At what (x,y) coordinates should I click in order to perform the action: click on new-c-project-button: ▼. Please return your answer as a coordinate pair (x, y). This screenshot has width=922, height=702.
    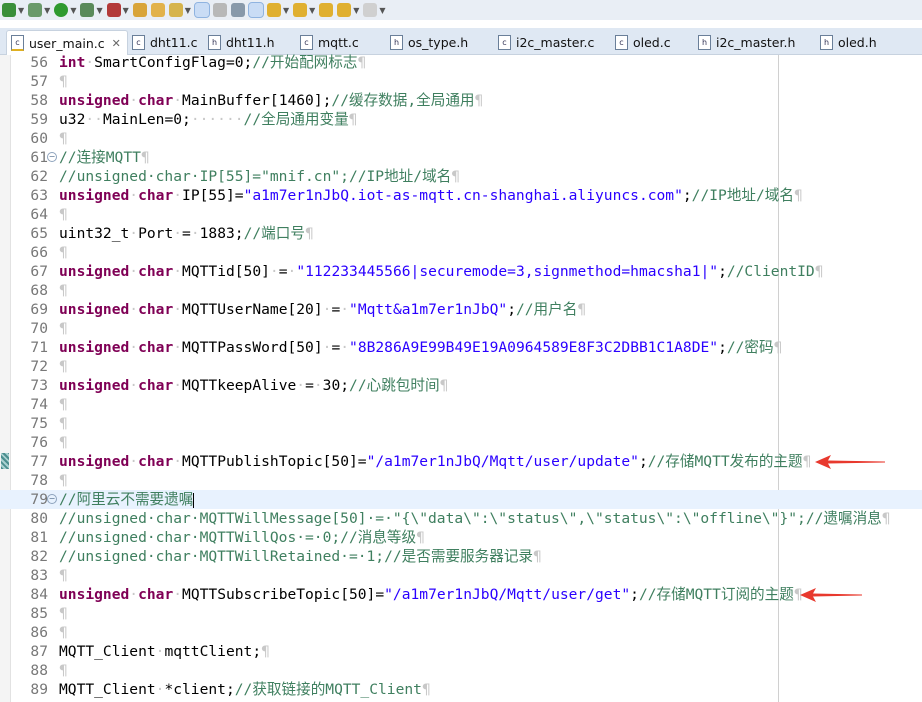
    Looking at the image, I should click on (13, 10).